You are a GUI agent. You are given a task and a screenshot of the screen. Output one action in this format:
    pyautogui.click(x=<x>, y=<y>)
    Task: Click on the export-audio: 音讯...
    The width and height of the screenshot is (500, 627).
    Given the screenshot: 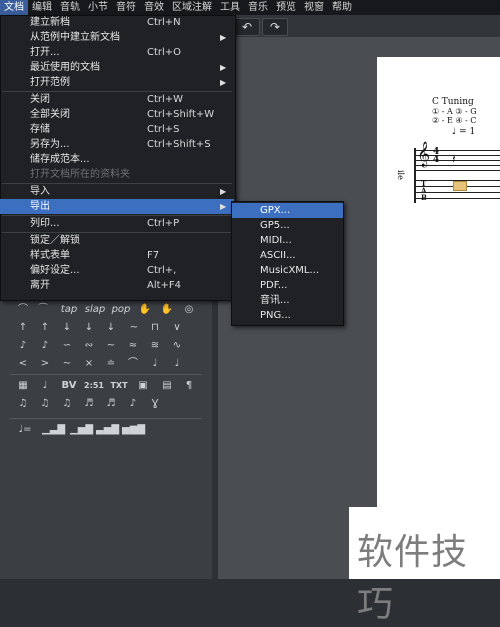 What is the action you would take?
    pyautogui.click(x=287, y=300)
    